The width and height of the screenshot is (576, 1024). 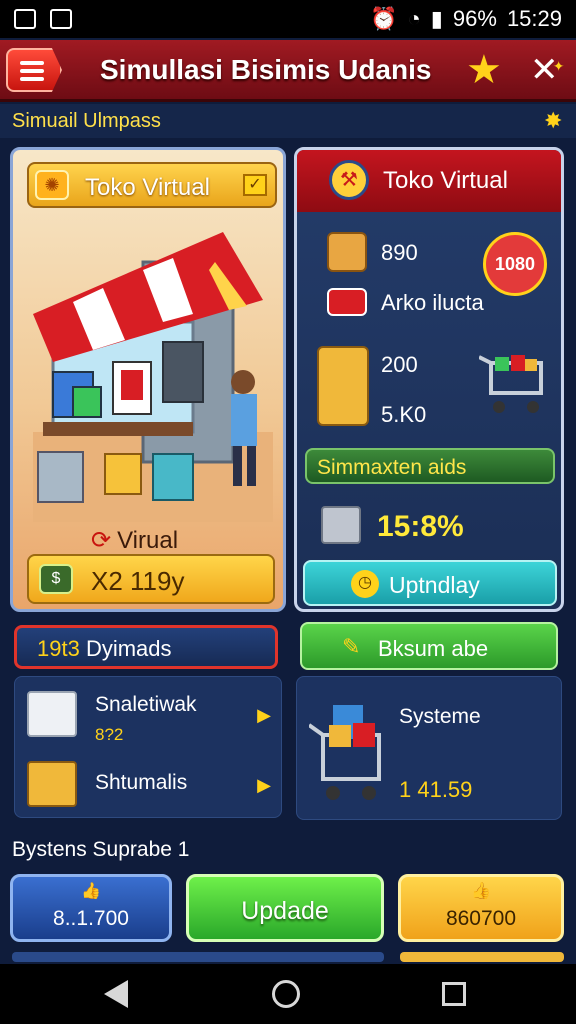 What do you see at coordinates (347, 302) in the screenshot?
I see `price-tag-icon` at bounding box center [347, 302].